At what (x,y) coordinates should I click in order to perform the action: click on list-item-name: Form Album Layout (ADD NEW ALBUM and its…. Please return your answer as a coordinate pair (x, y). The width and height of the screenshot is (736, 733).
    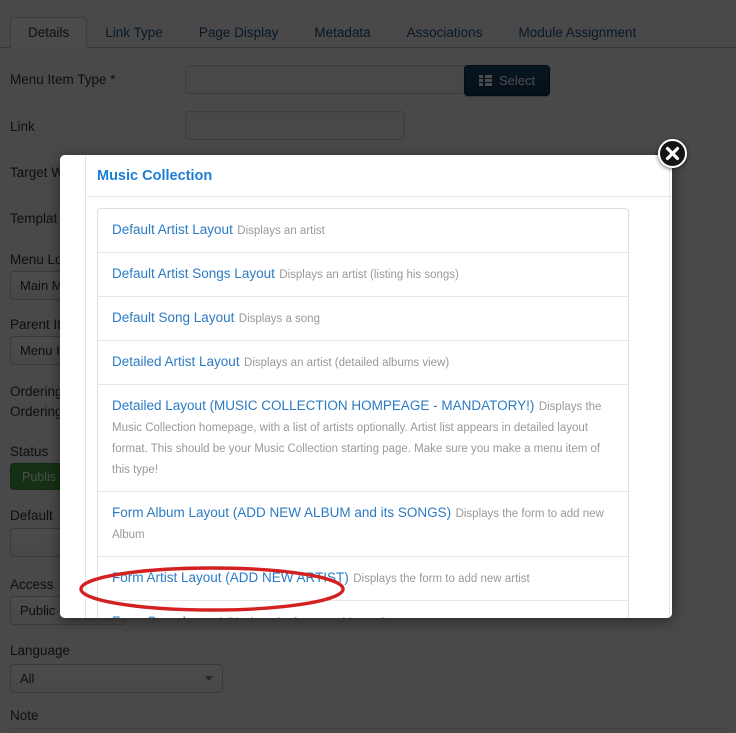
    Looking at the image, I should click on (282, 512).